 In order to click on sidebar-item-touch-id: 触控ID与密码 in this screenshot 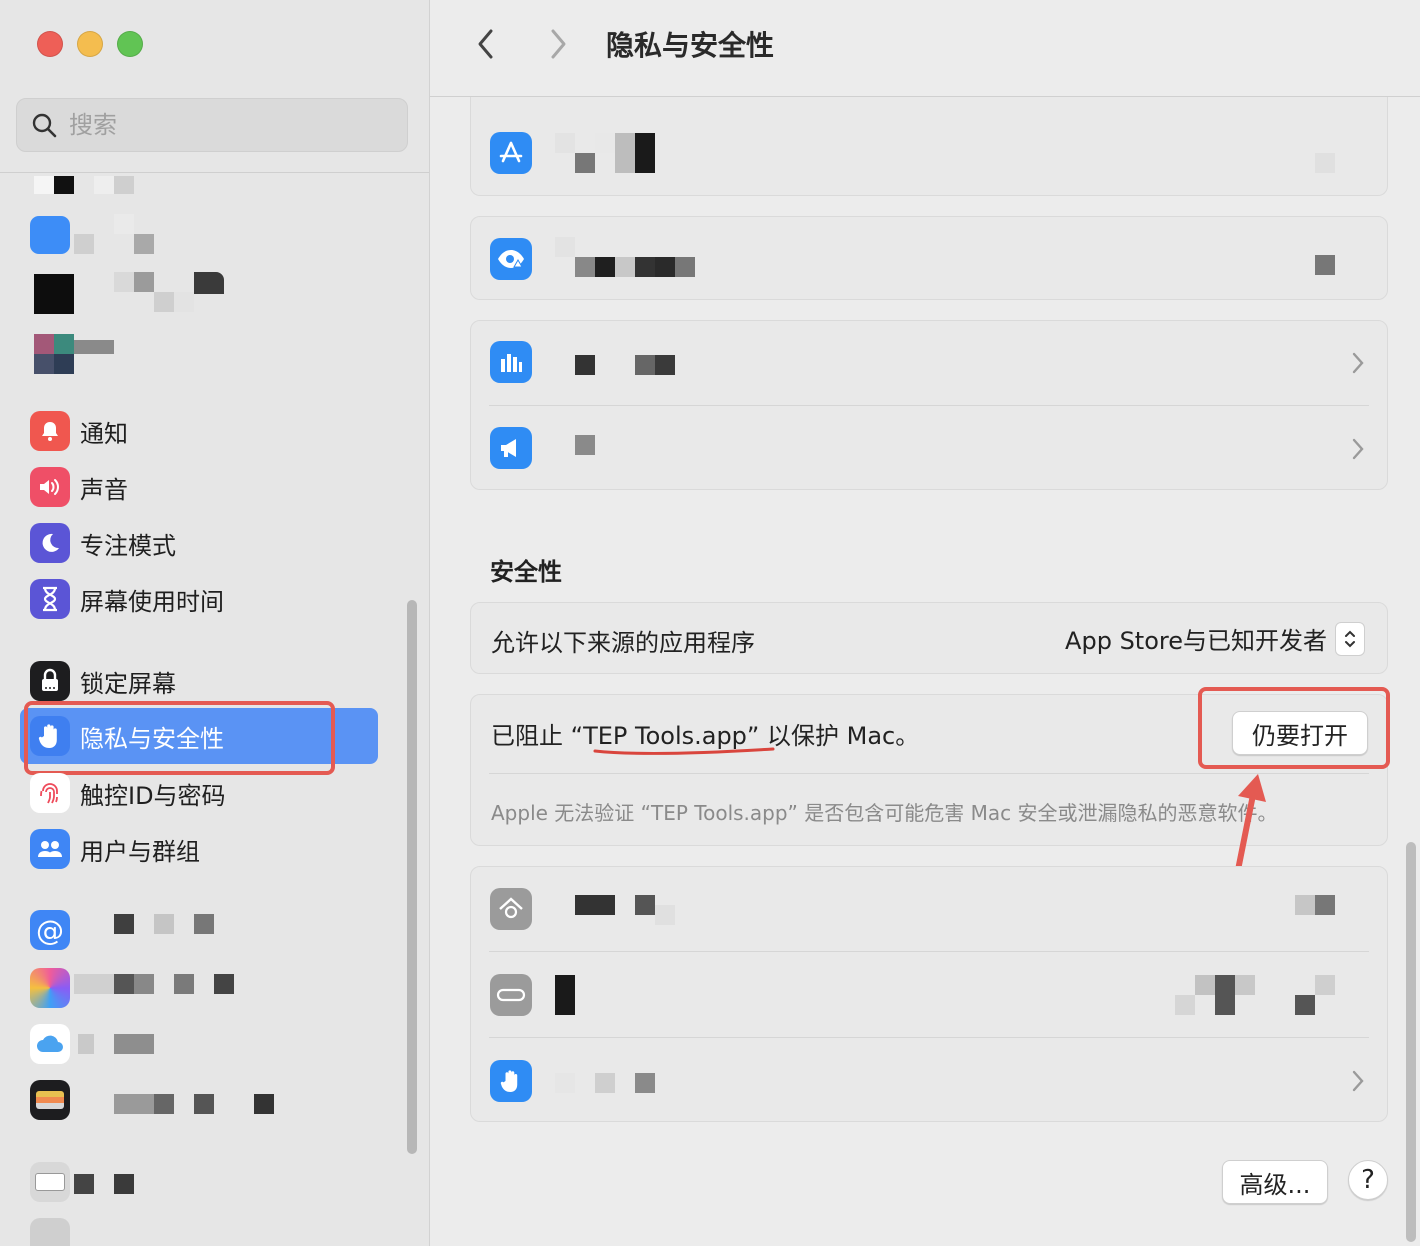, I will do `click(128, 793)`.